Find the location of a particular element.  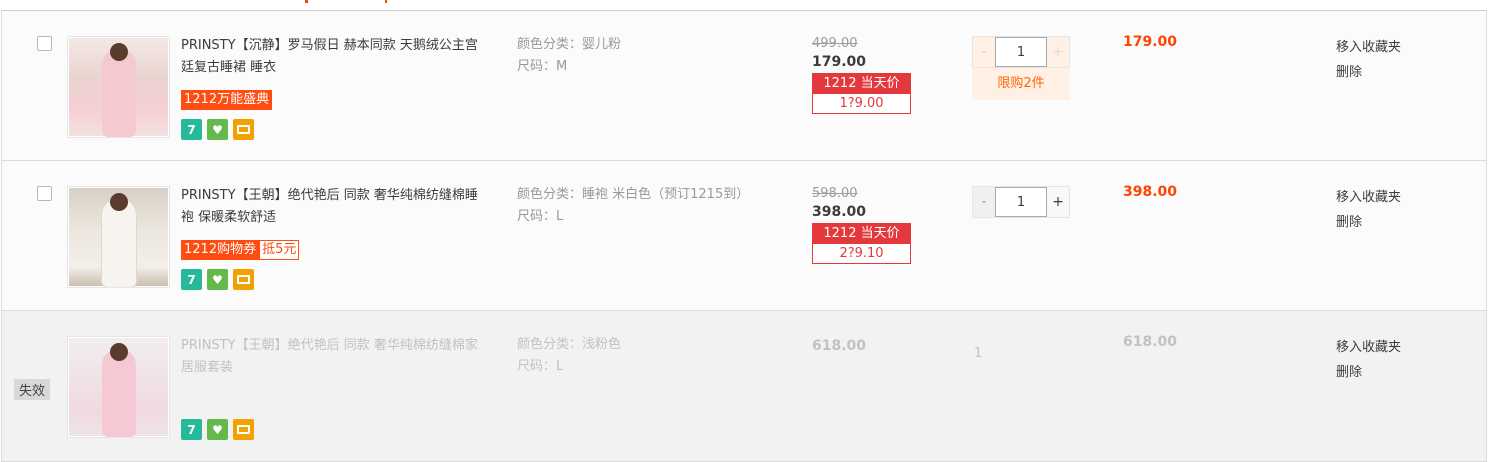

product-title-link: PRINSTY【王朝】绝代艳后 同款 奢华纯棉纺缝棉家居服套装 is located at coordinates (331, 357).